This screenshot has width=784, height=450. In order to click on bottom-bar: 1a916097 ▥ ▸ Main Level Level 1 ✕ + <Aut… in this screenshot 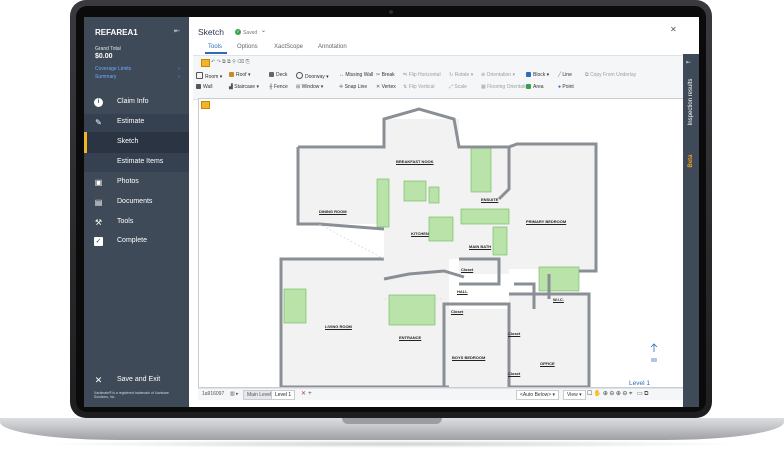, I will do `click(443, 394)`.